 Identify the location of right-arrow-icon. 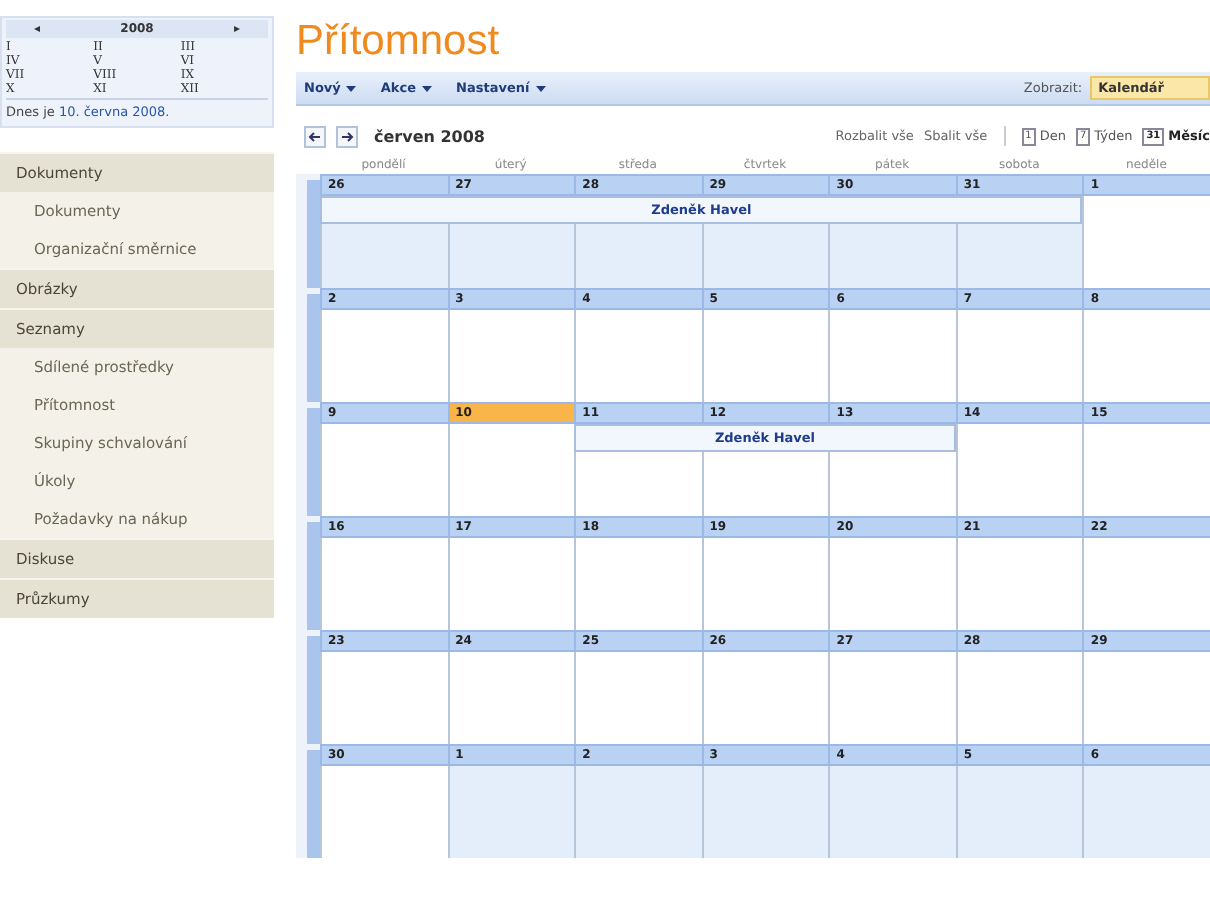
(347, 136).